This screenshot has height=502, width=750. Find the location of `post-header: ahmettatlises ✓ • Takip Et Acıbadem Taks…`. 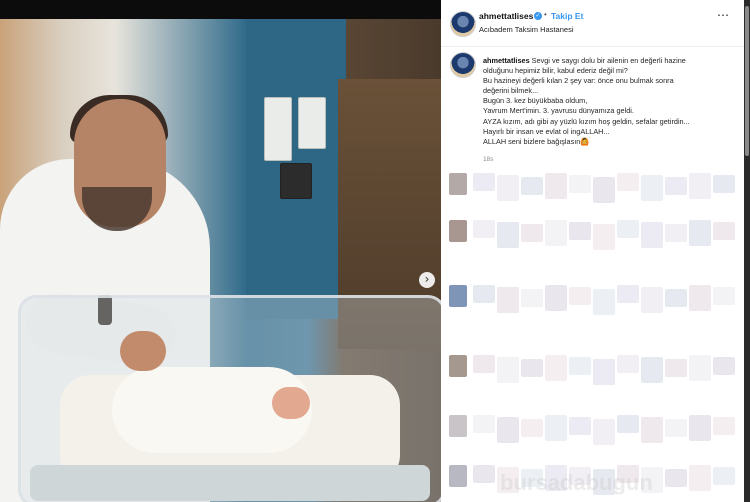

post-header: ahmettatlises ✓ • Takip Et Acıbadem Taks… is located at coordinates (592, 23).